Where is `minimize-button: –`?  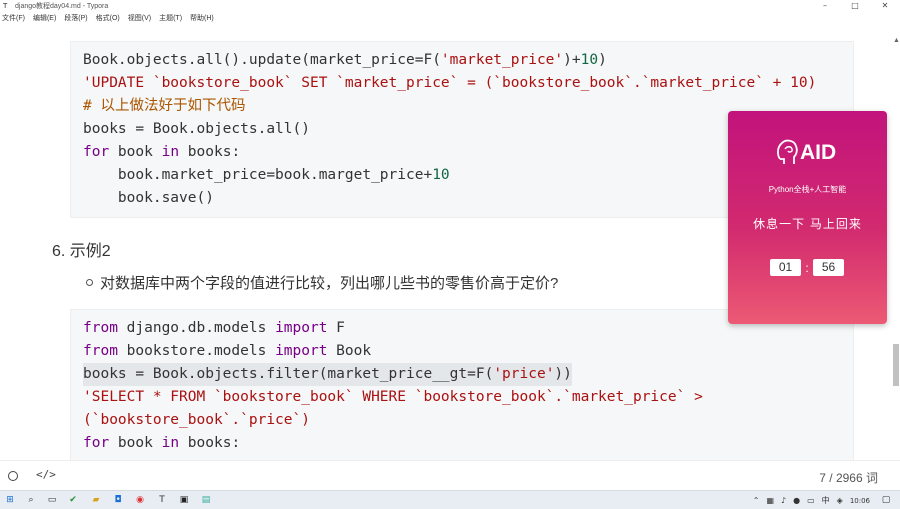
minimize-button: – is located at coordinates (825, 6).